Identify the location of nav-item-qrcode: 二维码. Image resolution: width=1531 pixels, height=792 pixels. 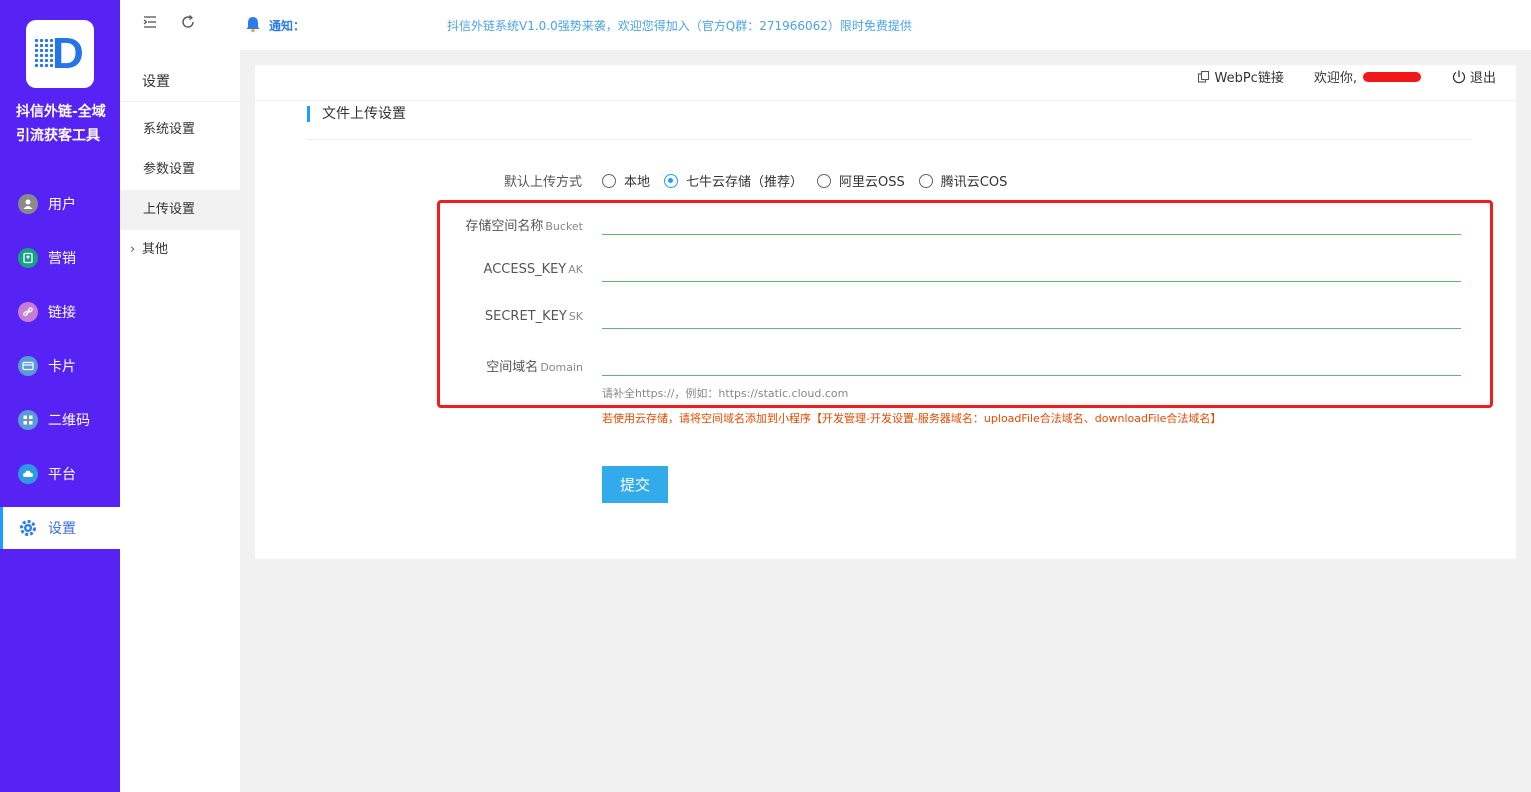
(60, 420).